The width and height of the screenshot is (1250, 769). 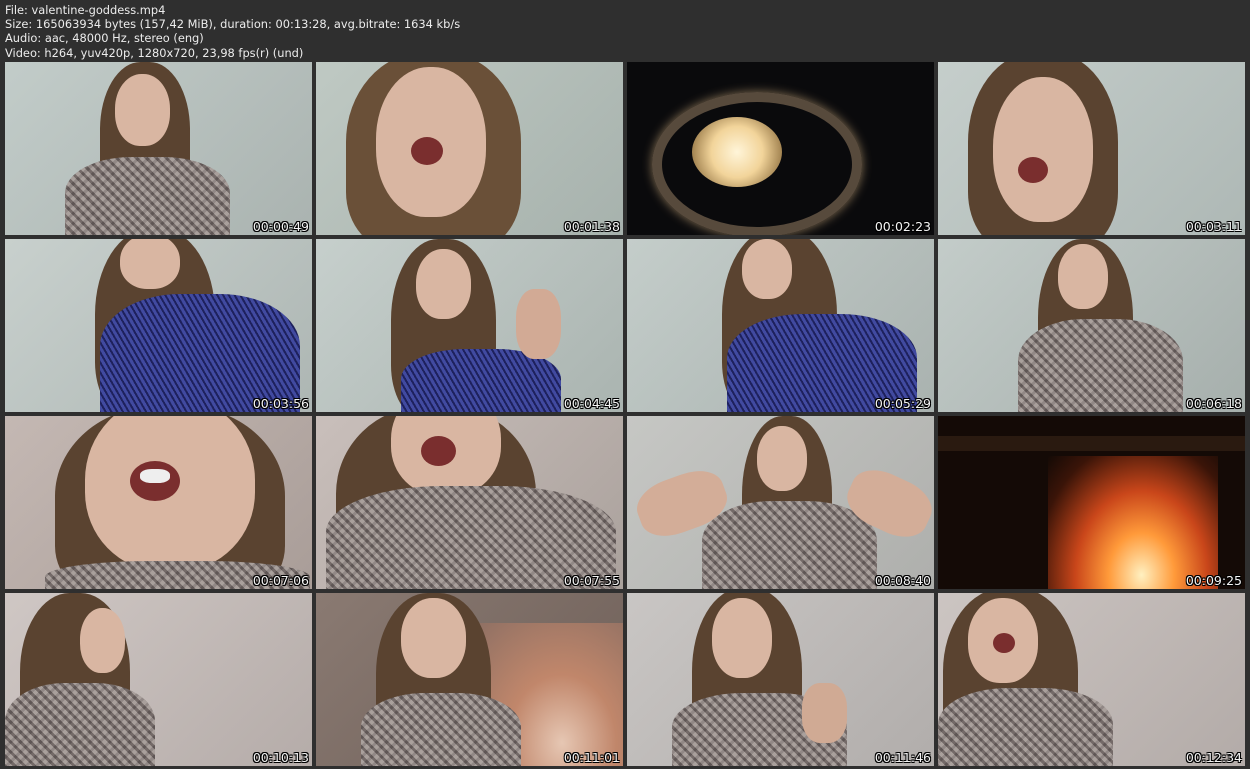 What do you see at coordinates (280, 403) in the screenshot?
I see `timestamp-label: 00:03:56` at bounding box center [280, 403].